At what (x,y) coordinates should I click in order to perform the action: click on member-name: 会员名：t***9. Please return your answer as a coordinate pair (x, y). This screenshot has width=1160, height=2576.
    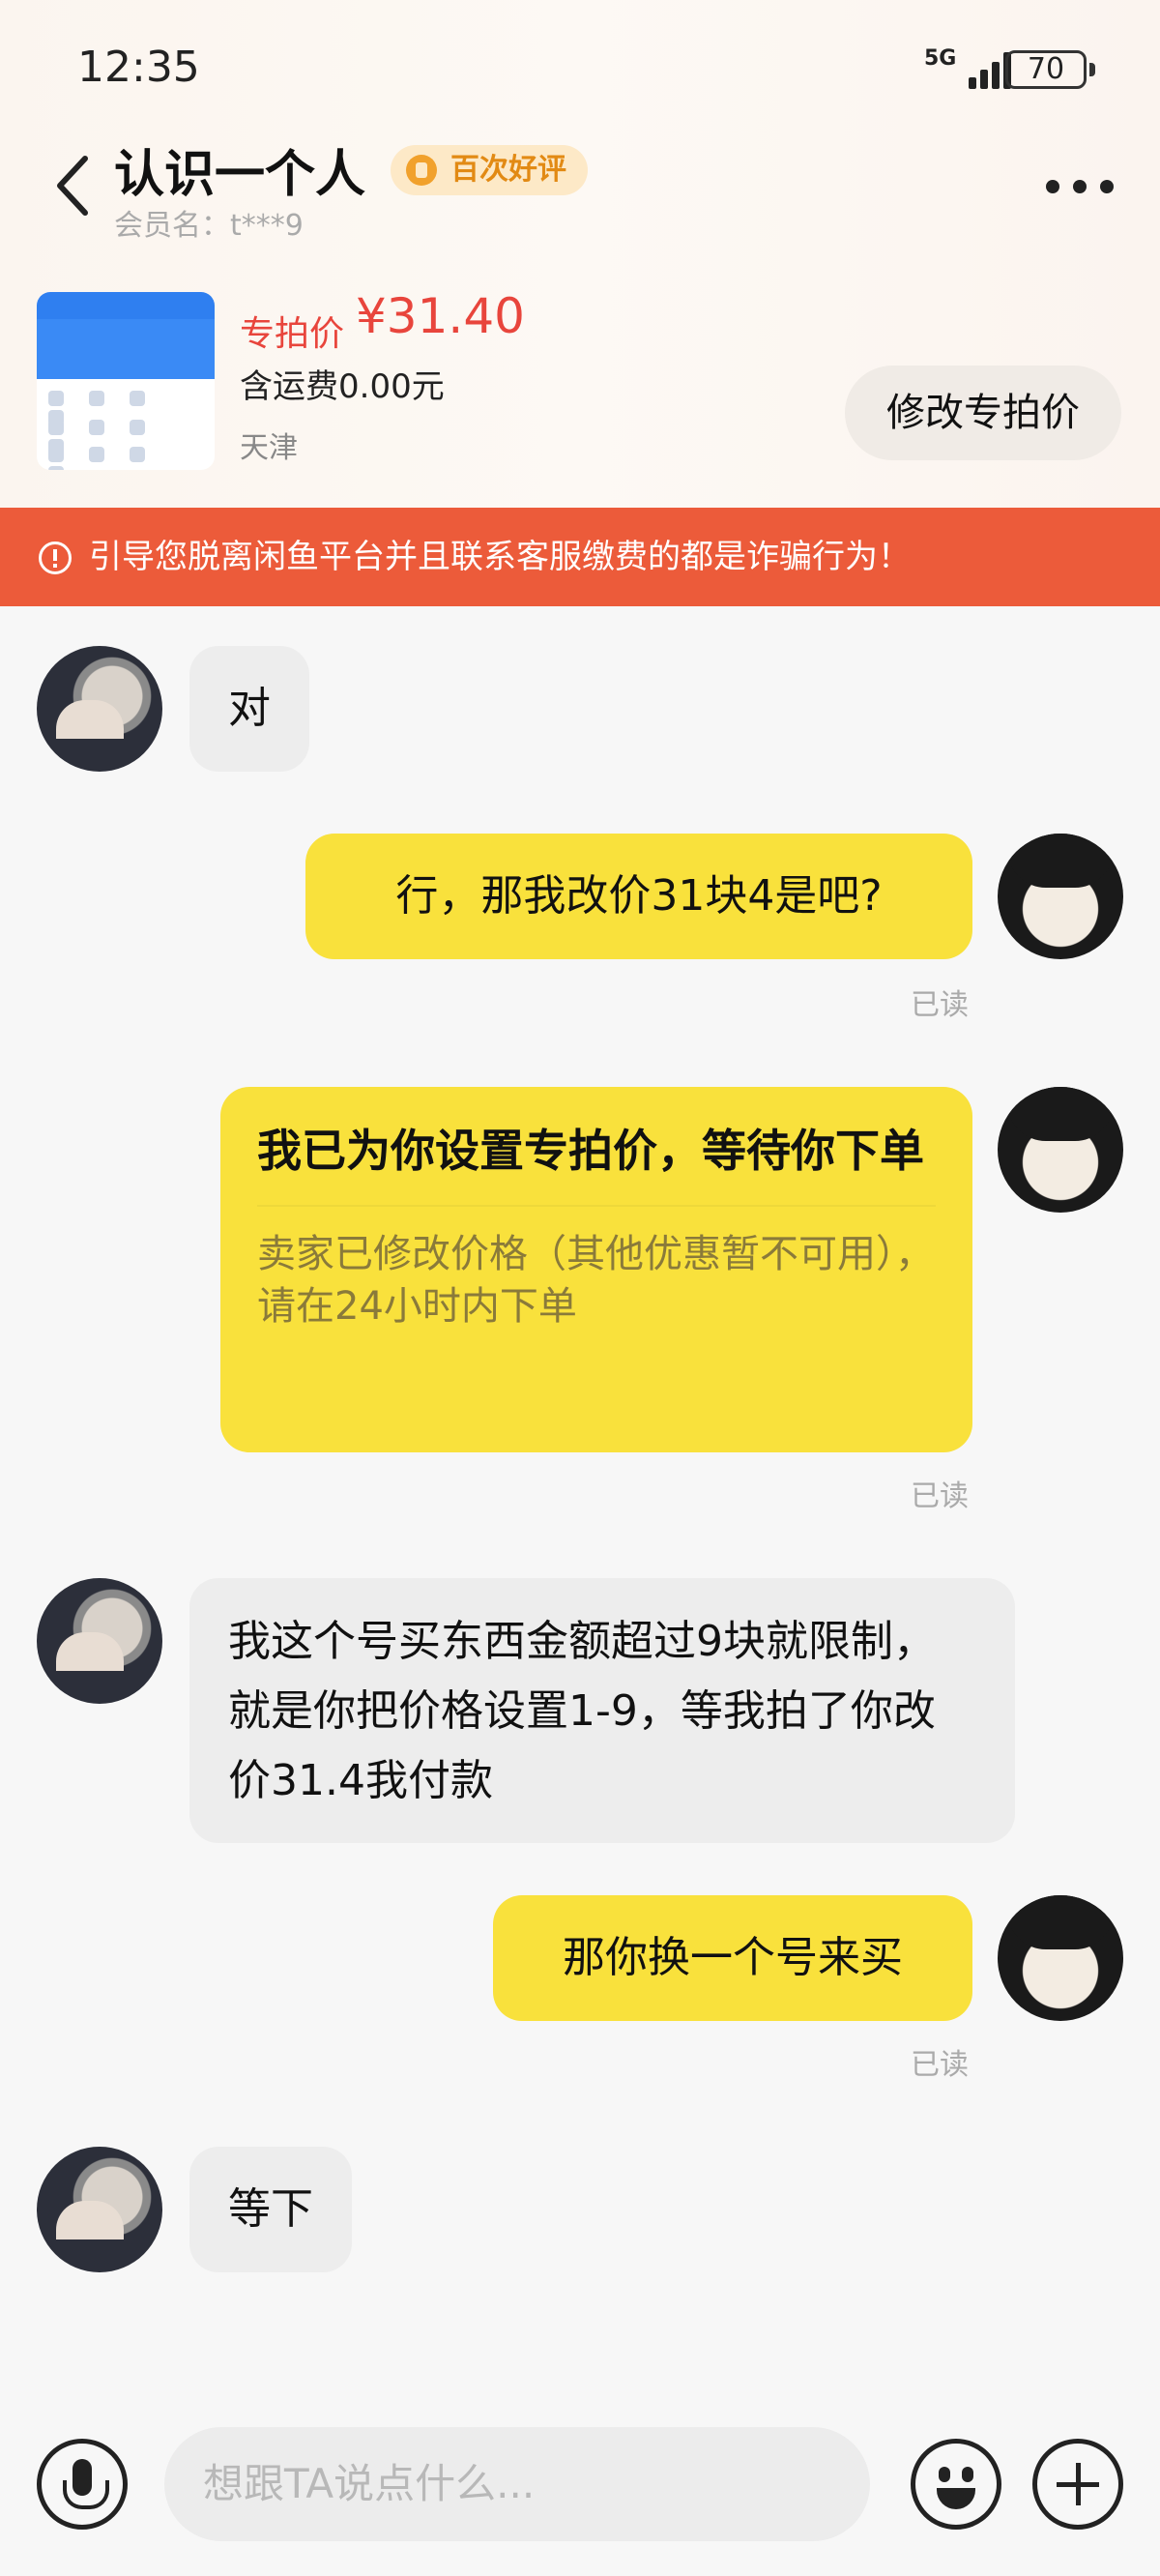
    Looking at the image, I should click on (209, 226).